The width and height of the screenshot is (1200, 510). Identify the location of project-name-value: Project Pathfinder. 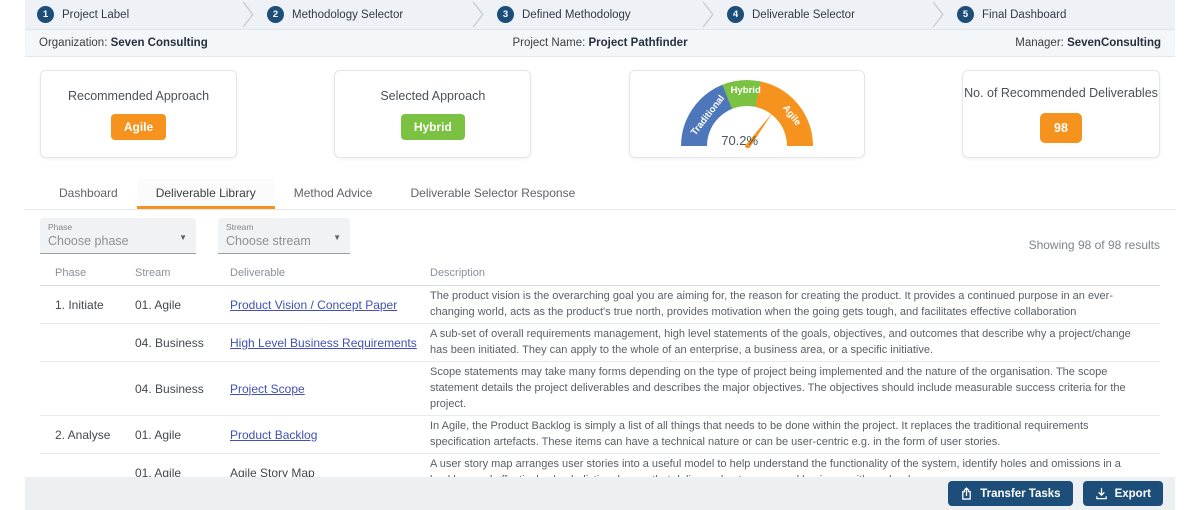
(638, 43).